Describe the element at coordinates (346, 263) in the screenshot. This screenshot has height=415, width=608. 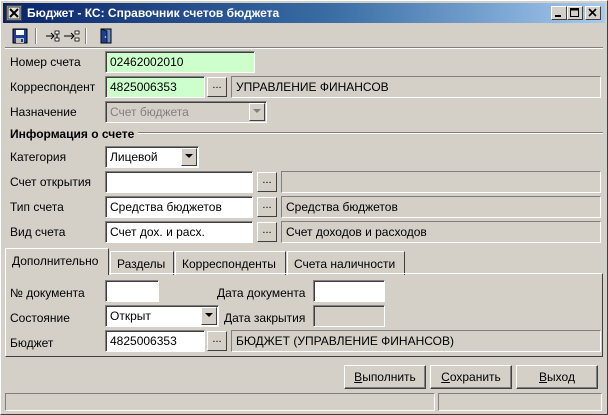
I see `tab-cash-accounts: Счета наличности` at that location.